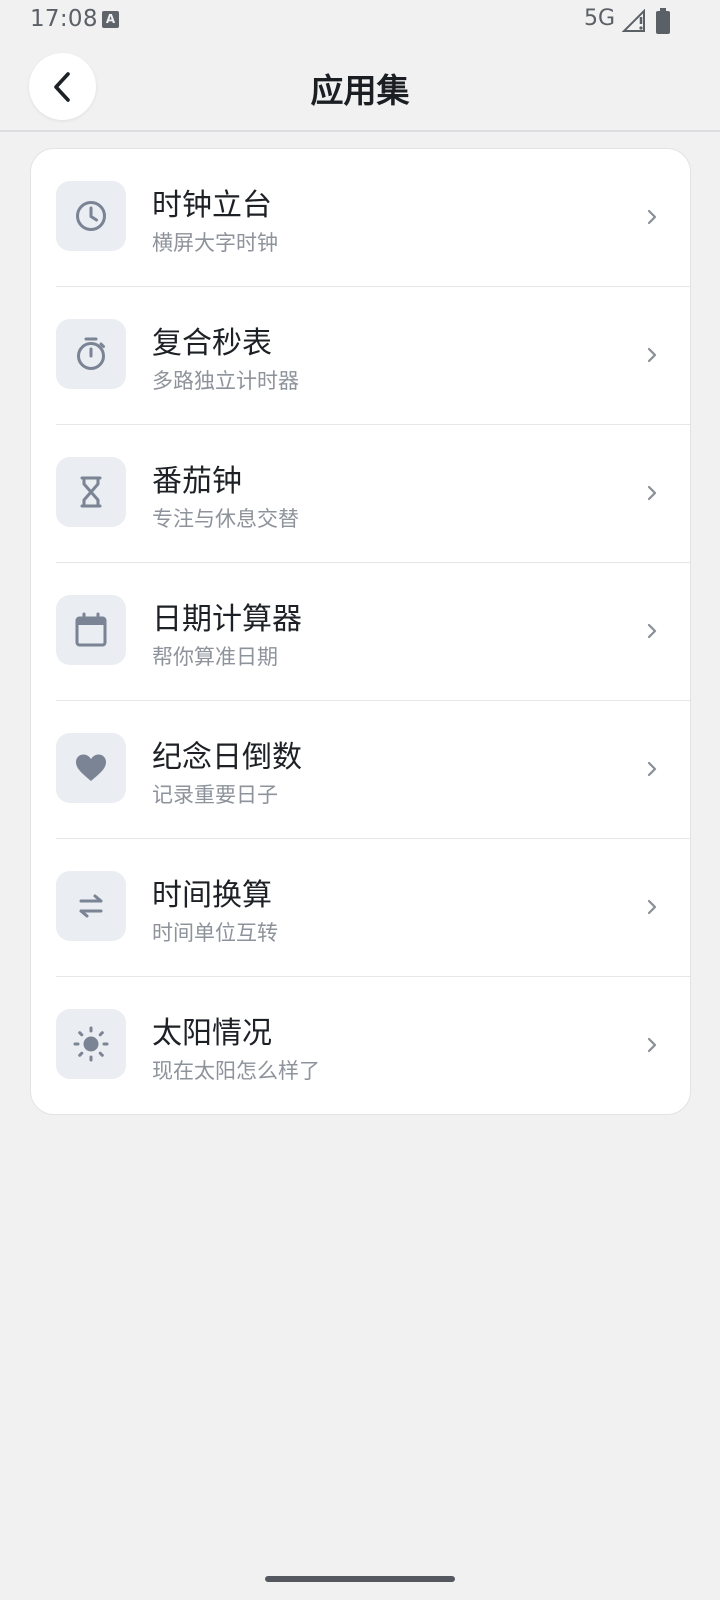 This screenshot has height=1600, width=720. I want to click on item-subtitle: 现在太阳怎么样了, so click(236, 1071).